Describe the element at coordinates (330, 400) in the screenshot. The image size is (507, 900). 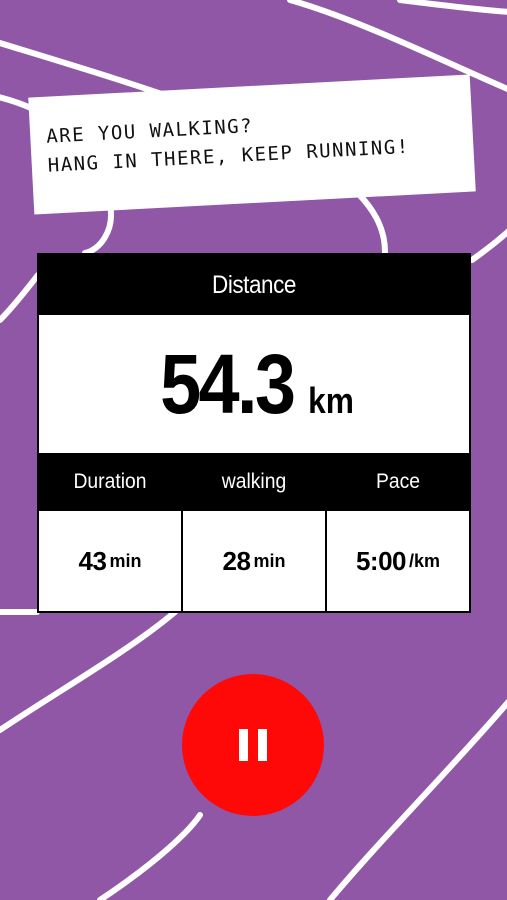
I see `distance-unit: km` at that location.